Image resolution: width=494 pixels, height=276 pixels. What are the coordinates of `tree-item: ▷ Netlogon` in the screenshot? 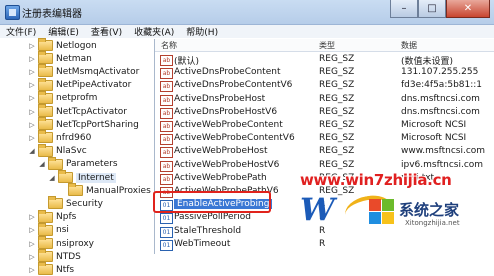 It's located at (62, 45).